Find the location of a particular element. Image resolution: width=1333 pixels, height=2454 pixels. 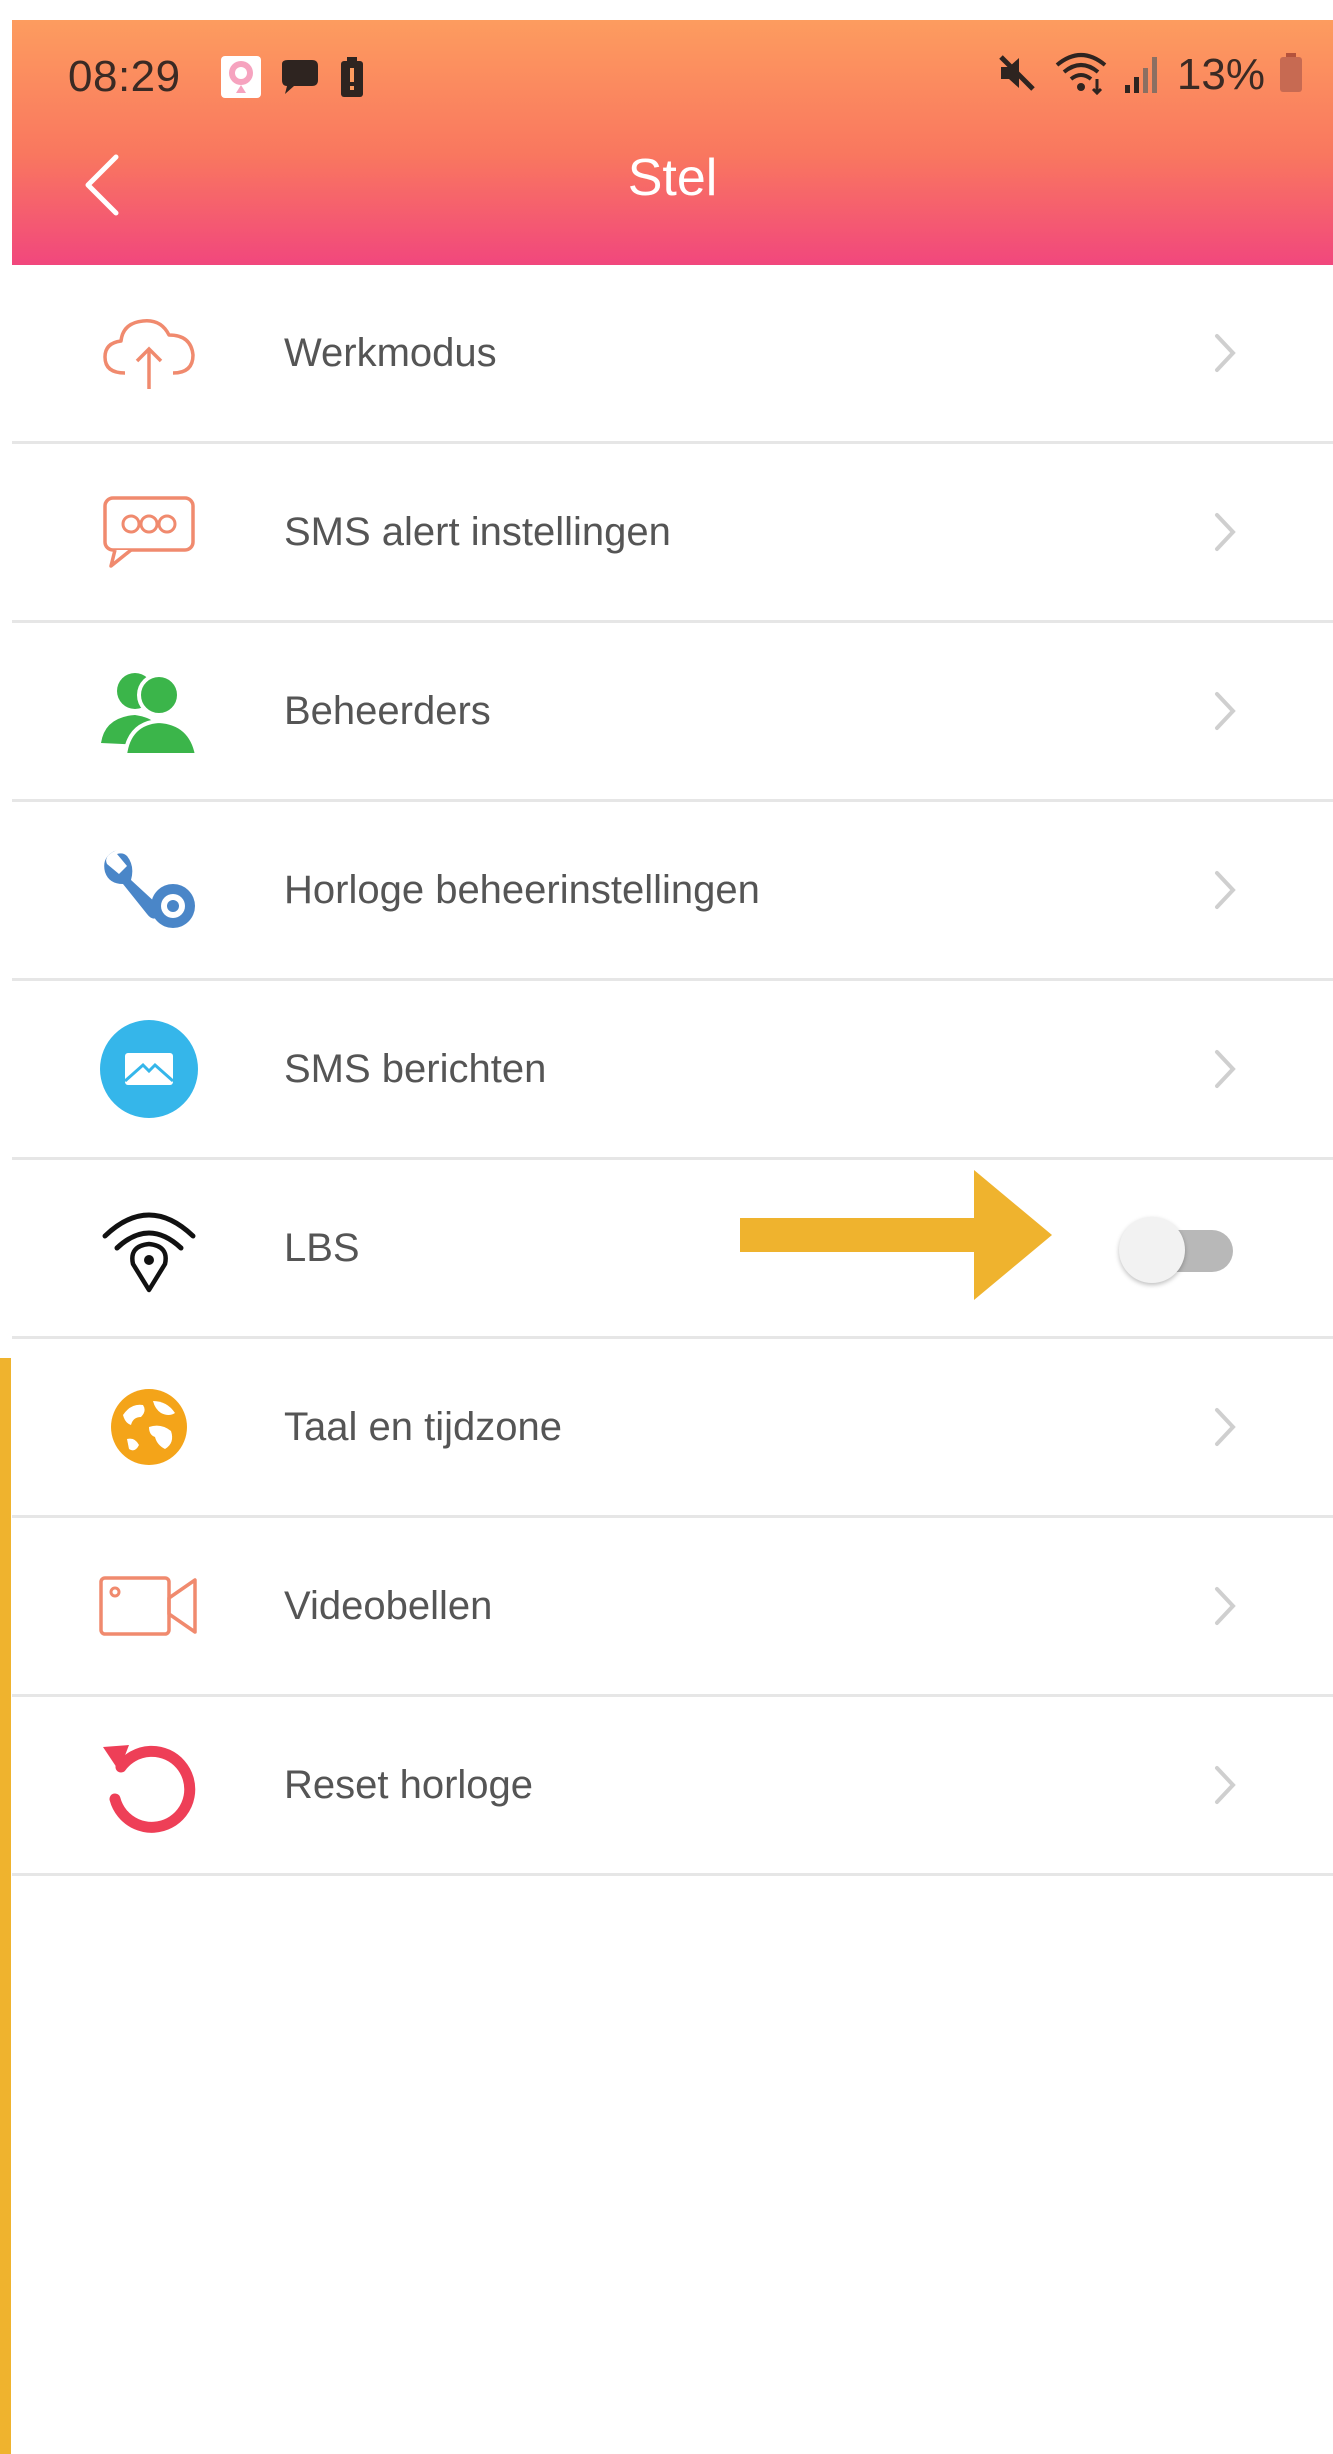

settings-item-sms-berichten: SMS berichten is located at coordinates (672, 1070).